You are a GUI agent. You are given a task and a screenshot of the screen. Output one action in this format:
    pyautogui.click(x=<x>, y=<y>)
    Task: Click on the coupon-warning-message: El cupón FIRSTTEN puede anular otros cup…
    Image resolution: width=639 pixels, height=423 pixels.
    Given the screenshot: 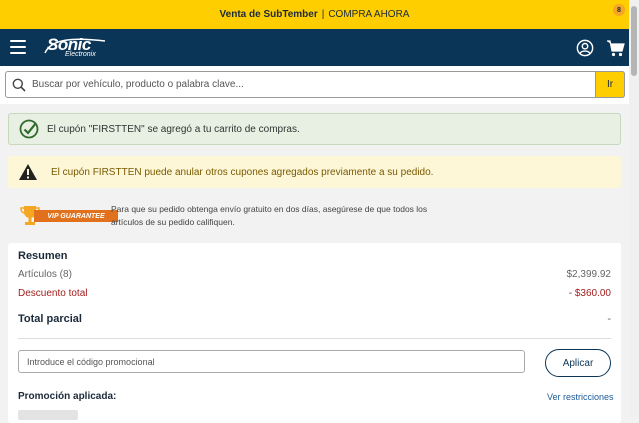 What is the action you would take?
    pyautogui.click(x=242, y=172)
    